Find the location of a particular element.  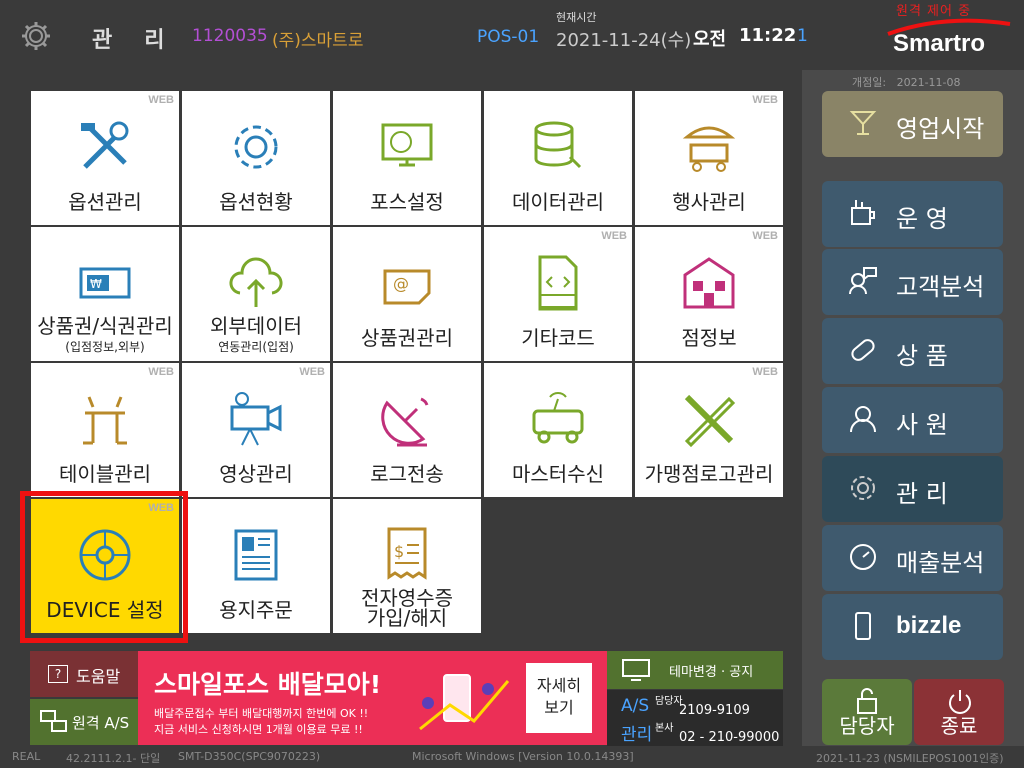

database-icon is located at coordinates (558, 145).